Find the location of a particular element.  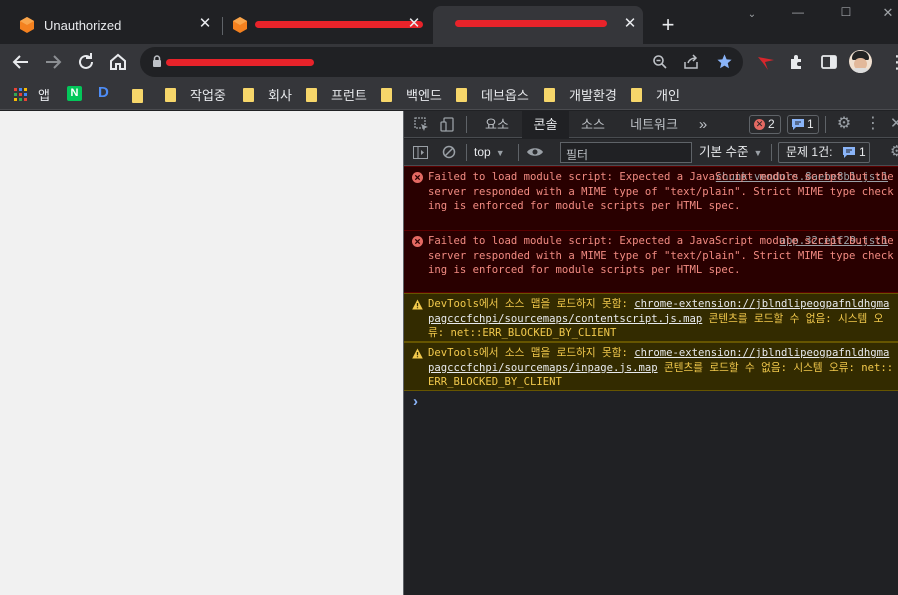

address-bar is located at coordinates (441, 62).